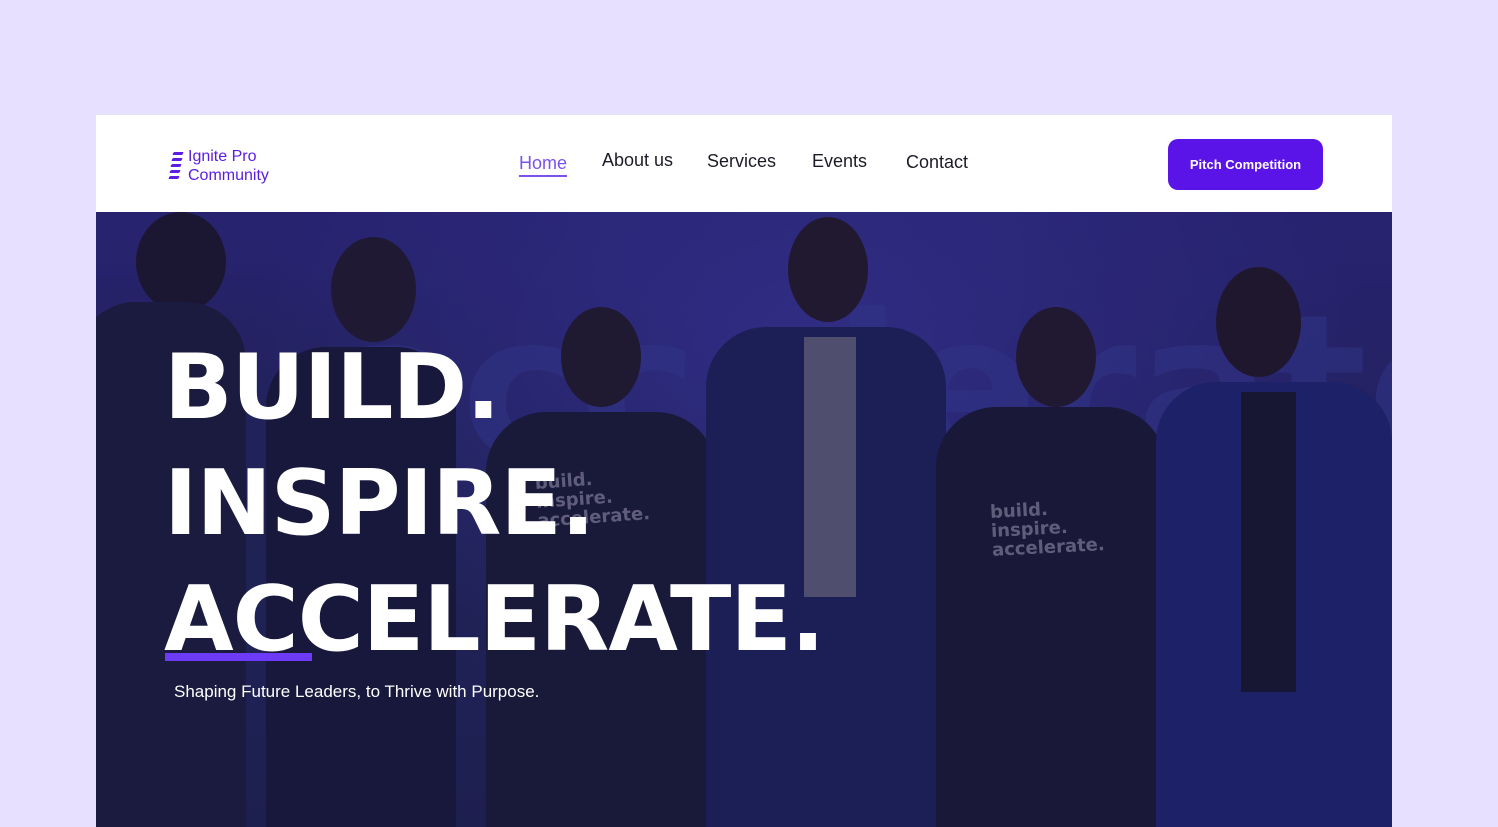  What do you see at coordinates (379, 503) in the screenshot?
I see `headline-line-inspire: INSPIRE.` at bounding box center [379, 503].